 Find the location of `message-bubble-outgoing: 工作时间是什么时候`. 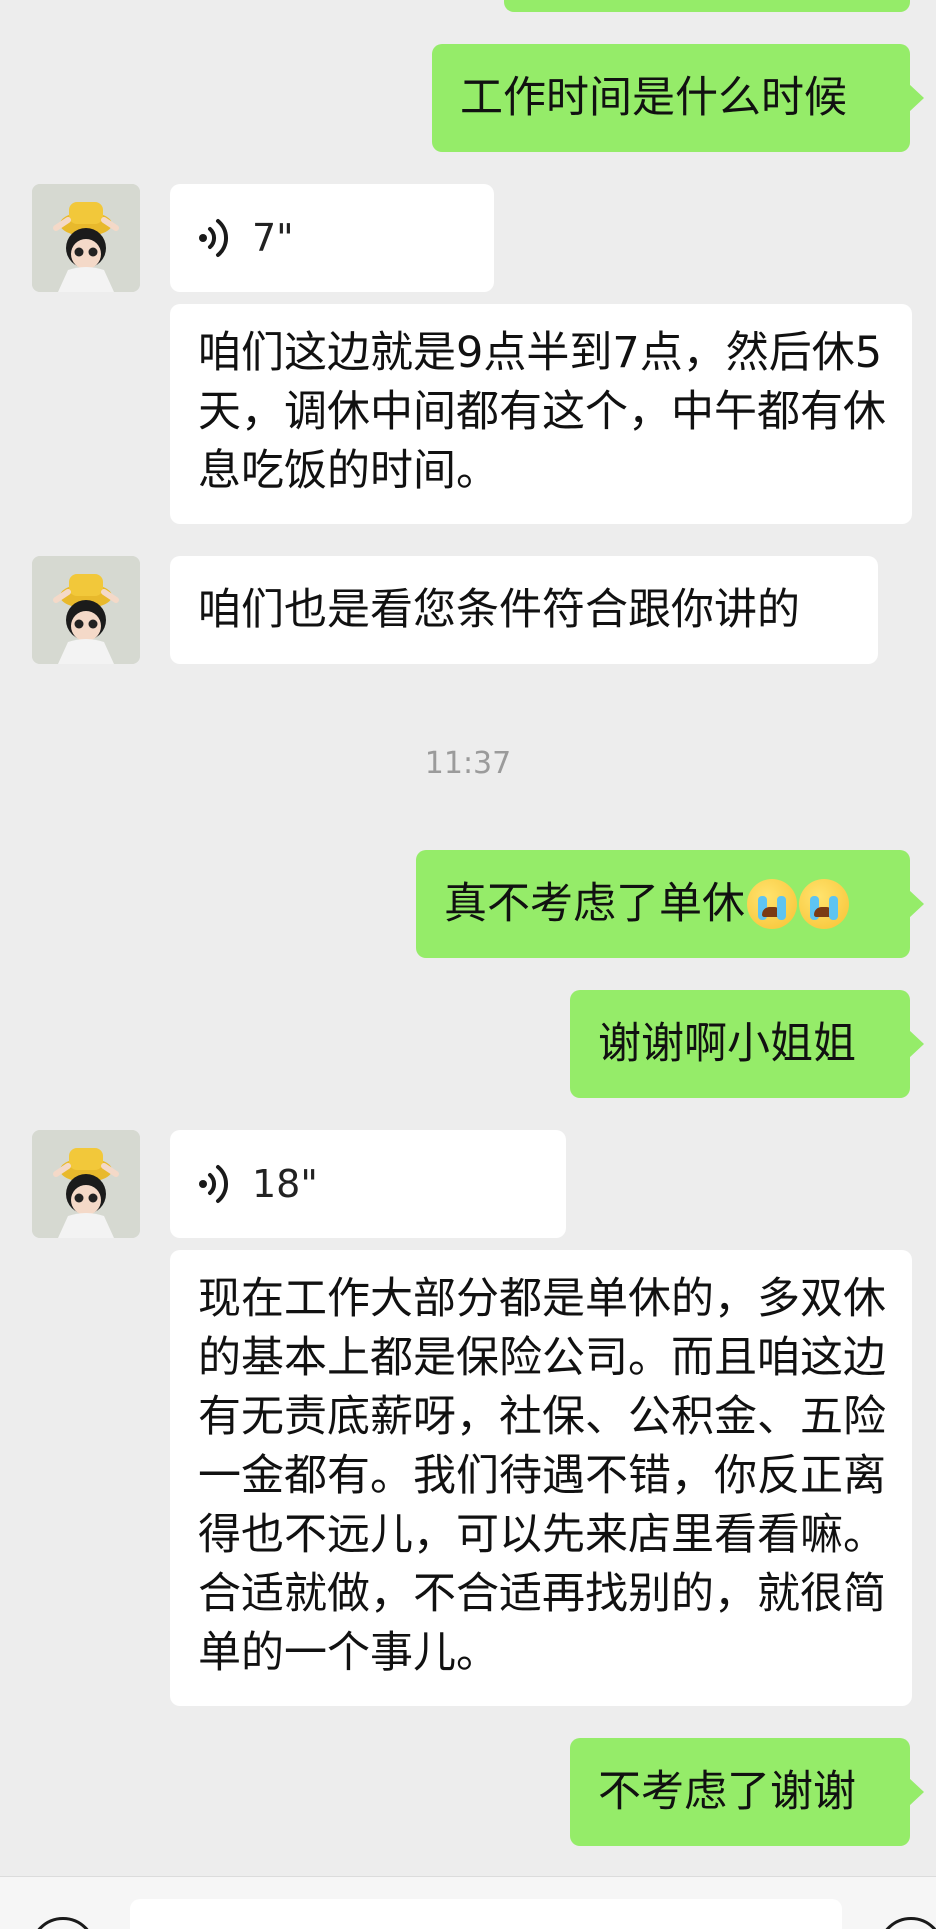

message-bubble-outgoing: 工作时间是什么时候 is located at coordinates (678, 98).